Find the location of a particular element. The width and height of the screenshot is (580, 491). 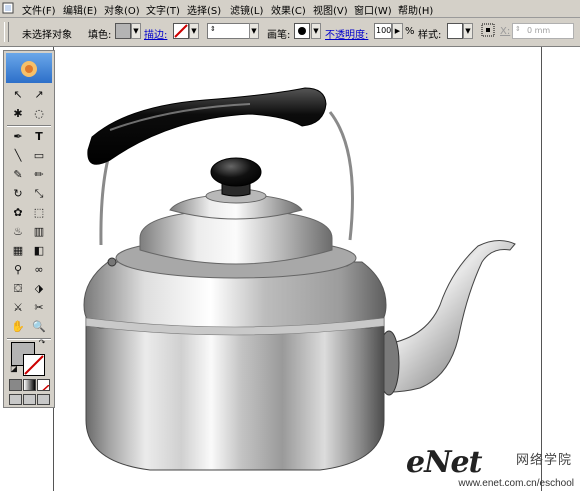

stroke-none-icon is located at coordinates (34, 365).